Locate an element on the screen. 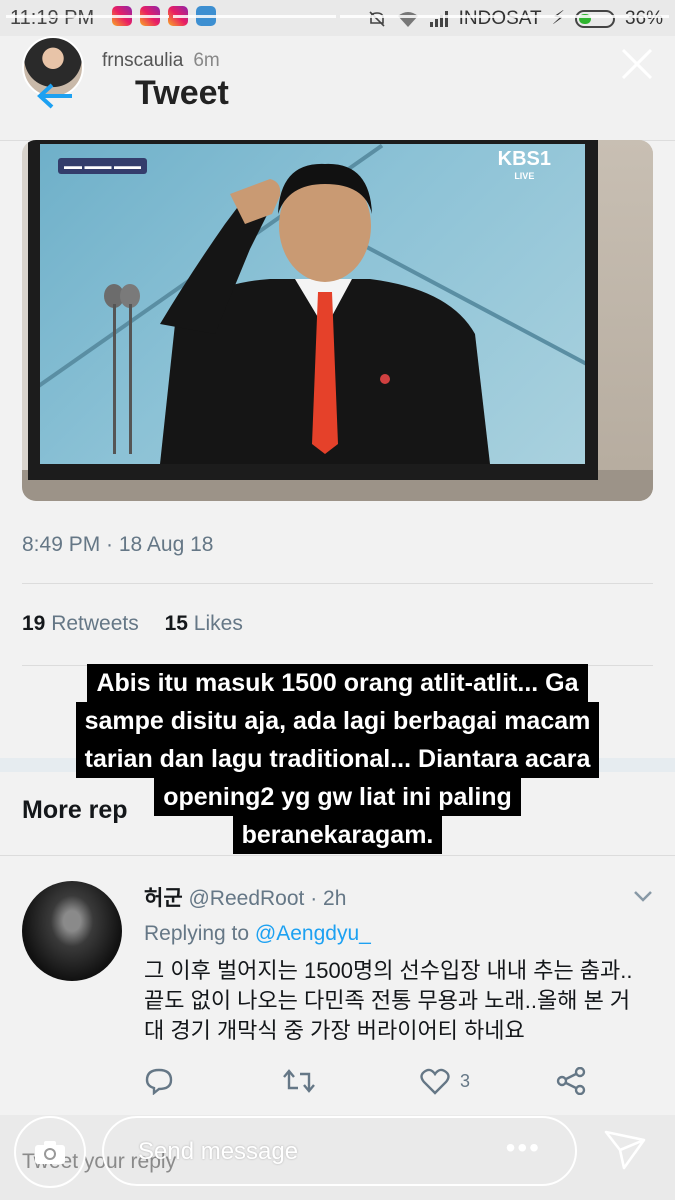 This screenshot has height=1200, width=675. close-icon is located at coordinates (637, 64).